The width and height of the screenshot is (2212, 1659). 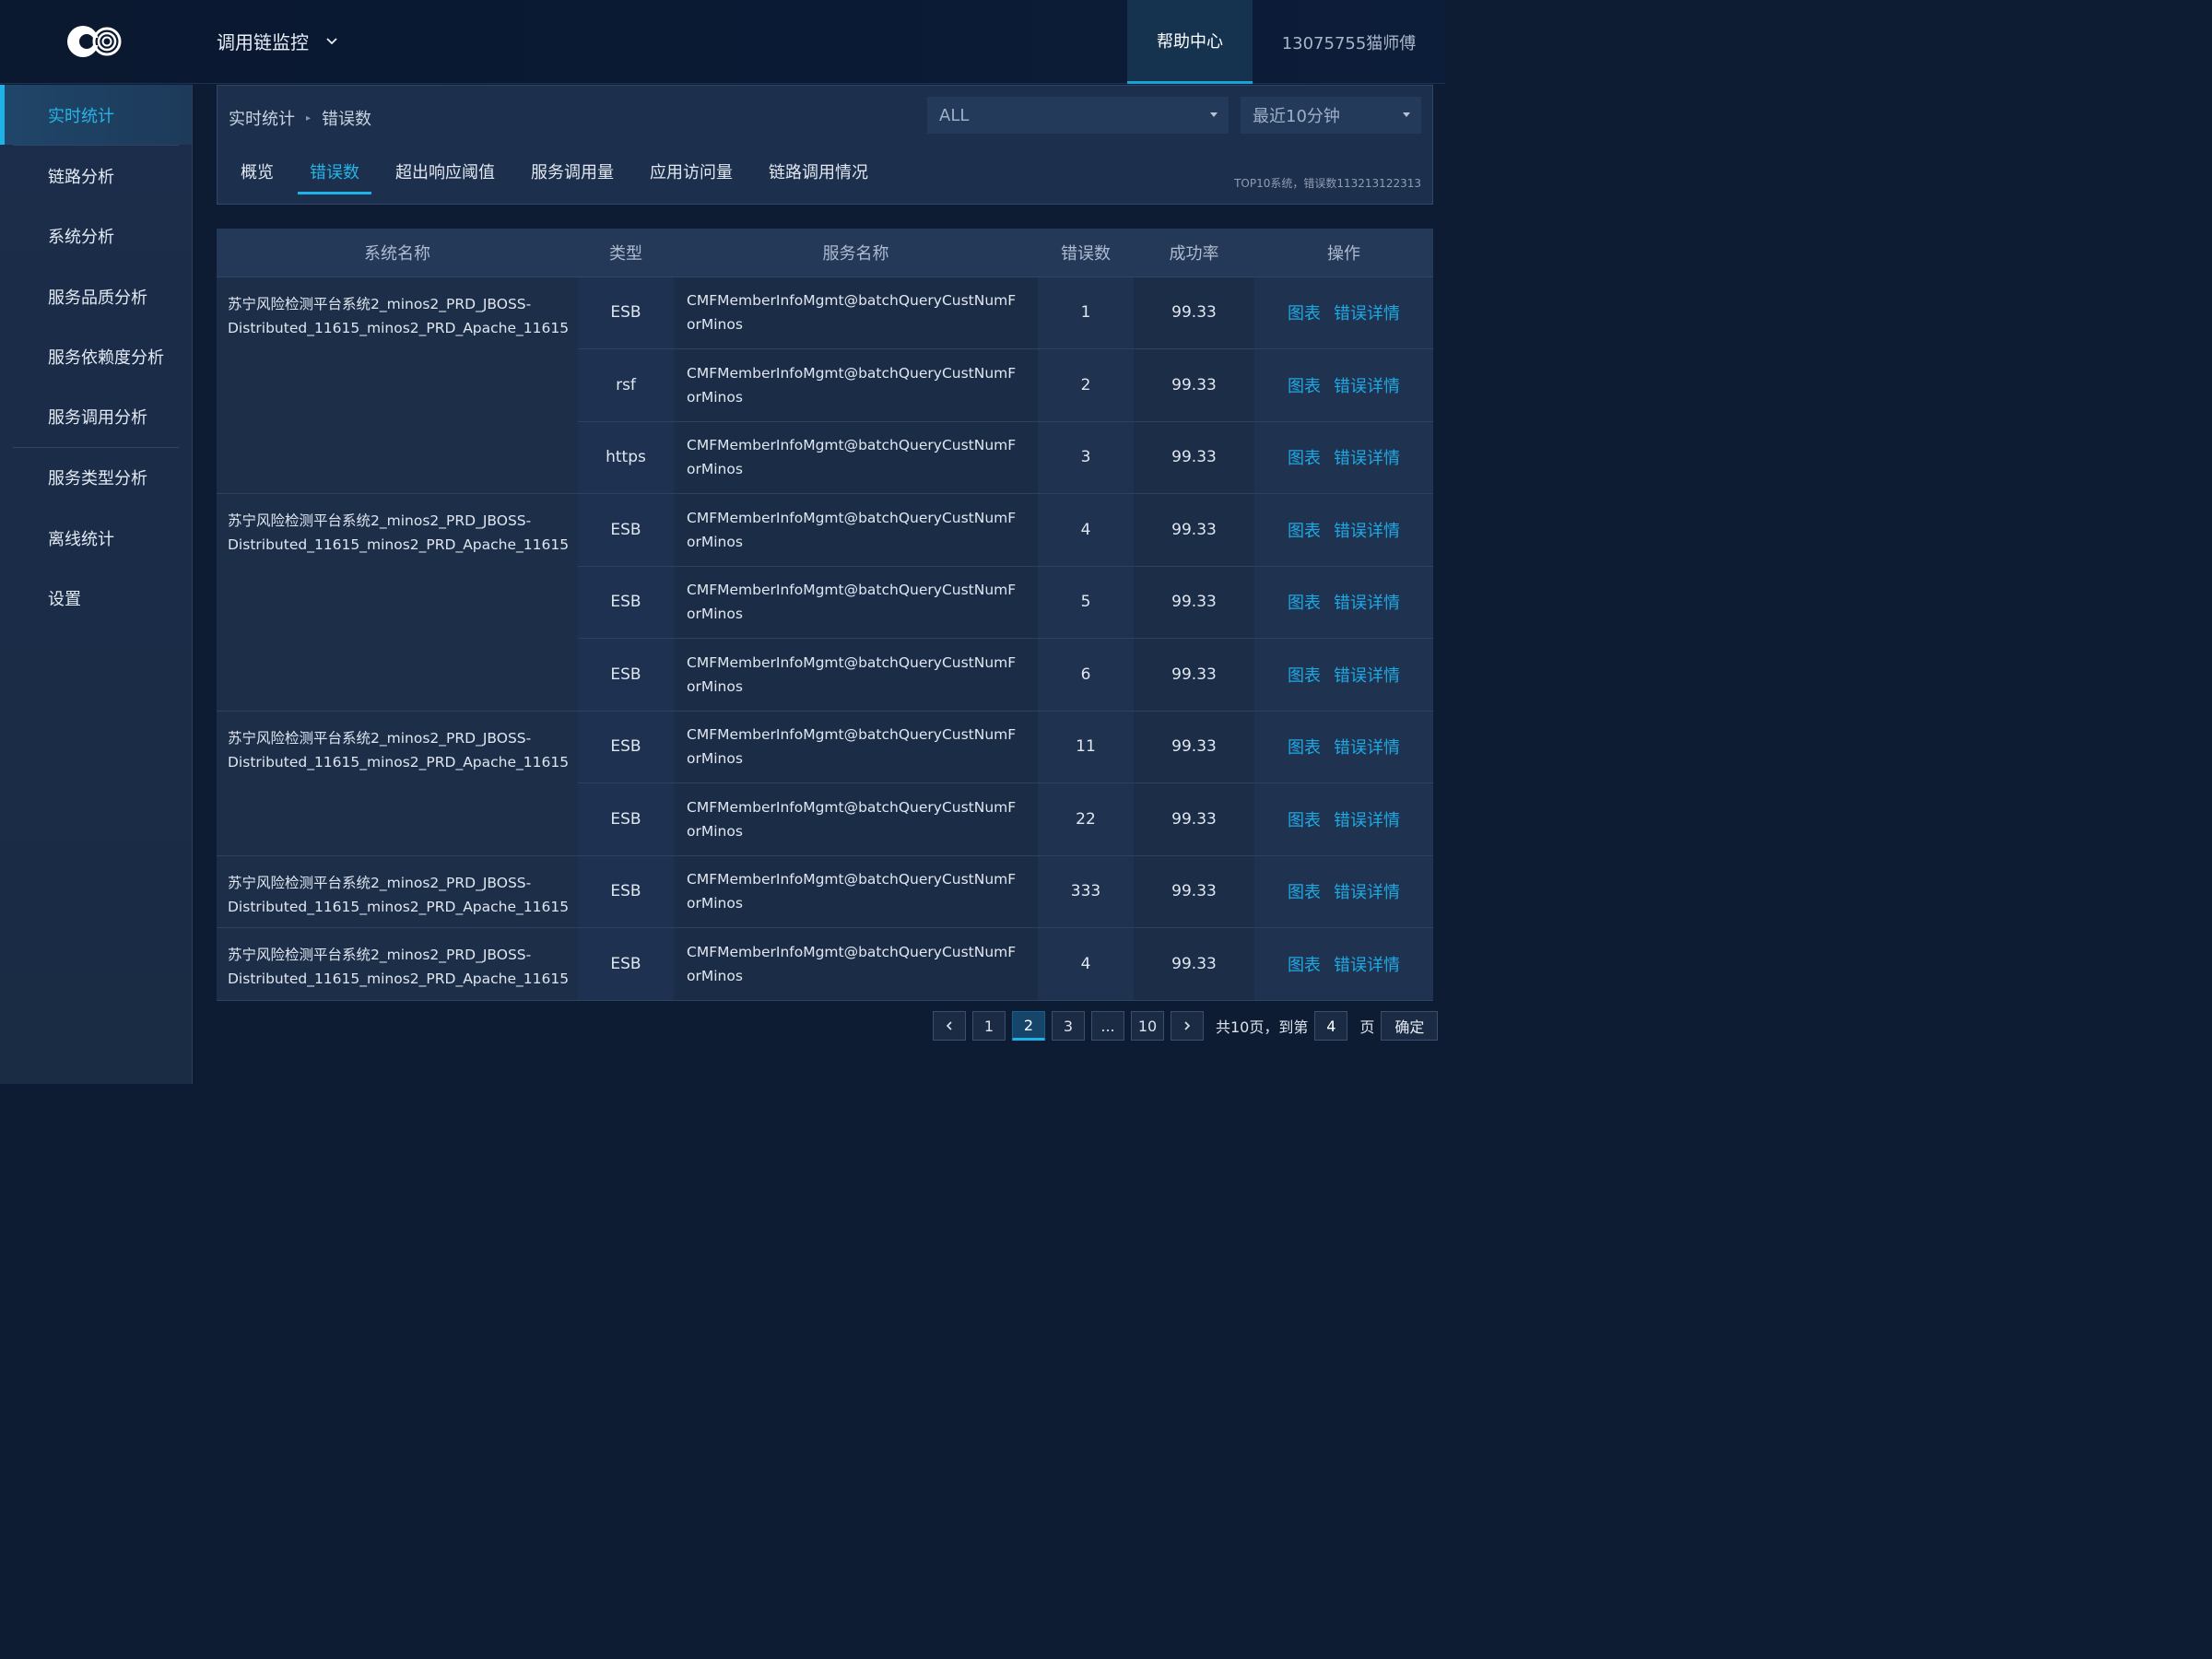 I want to click on sidebar-item-system-analysis: 系统分析, so click(x=96, y=236).